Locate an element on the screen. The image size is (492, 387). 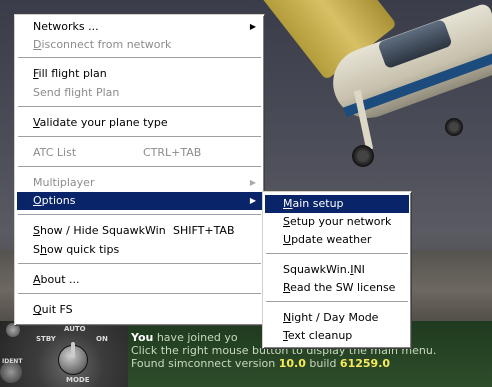
menu-item-quit-fs: Quit FS is located at coordinates (139, 310).